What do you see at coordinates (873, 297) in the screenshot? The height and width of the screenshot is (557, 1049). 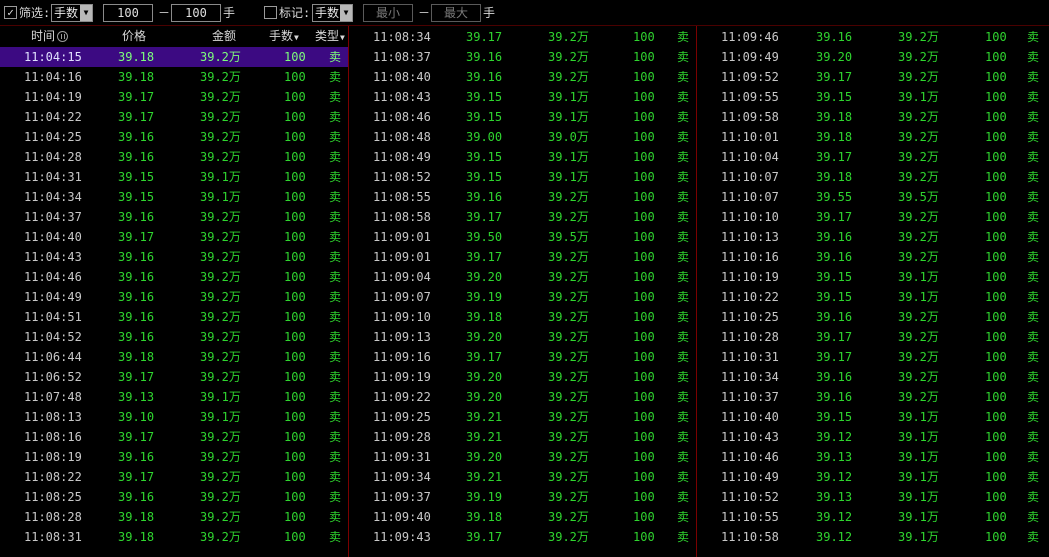 I see `table-row: 11:10:22 39.15 39.1万 100 卖` at bounding box center [873, 297].